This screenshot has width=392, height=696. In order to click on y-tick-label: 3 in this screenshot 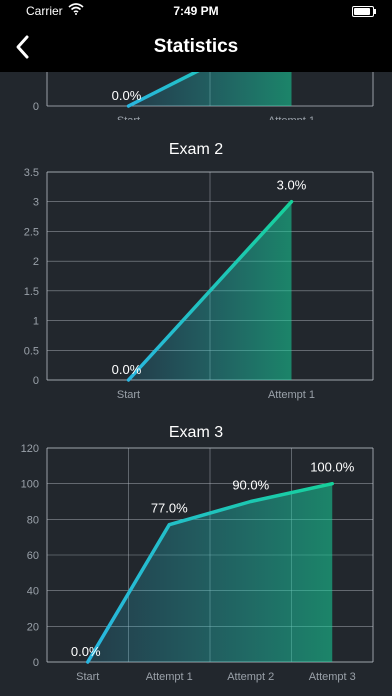, I will do `click(36, 203)`.